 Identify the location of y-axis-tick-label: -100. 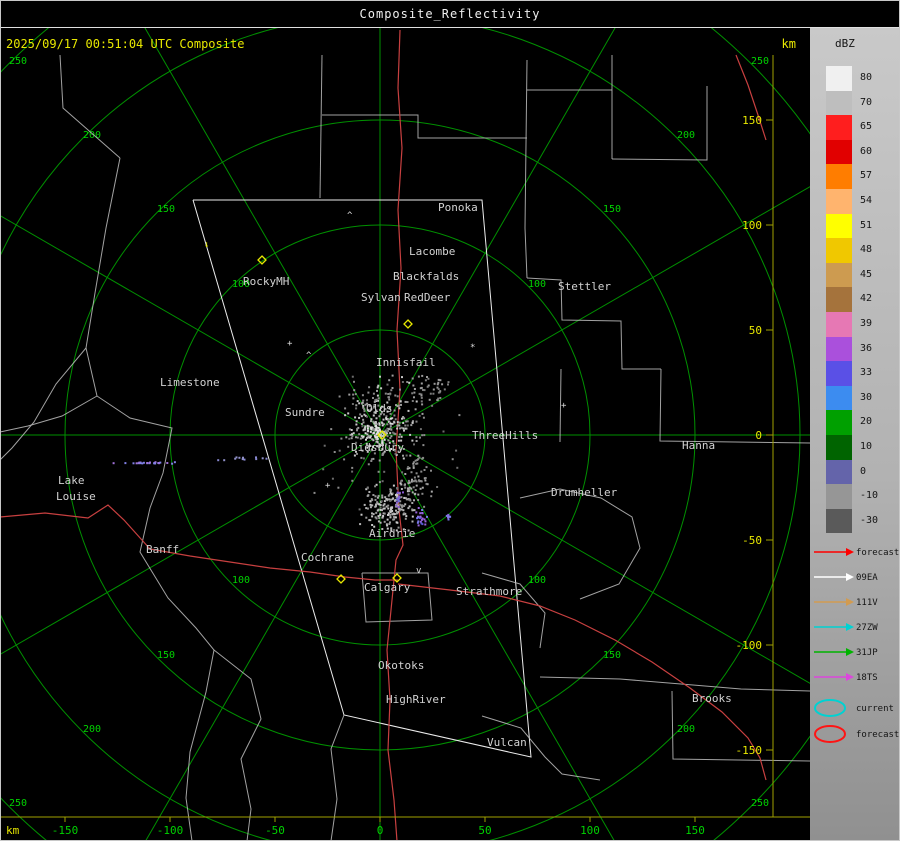
(749, 645).